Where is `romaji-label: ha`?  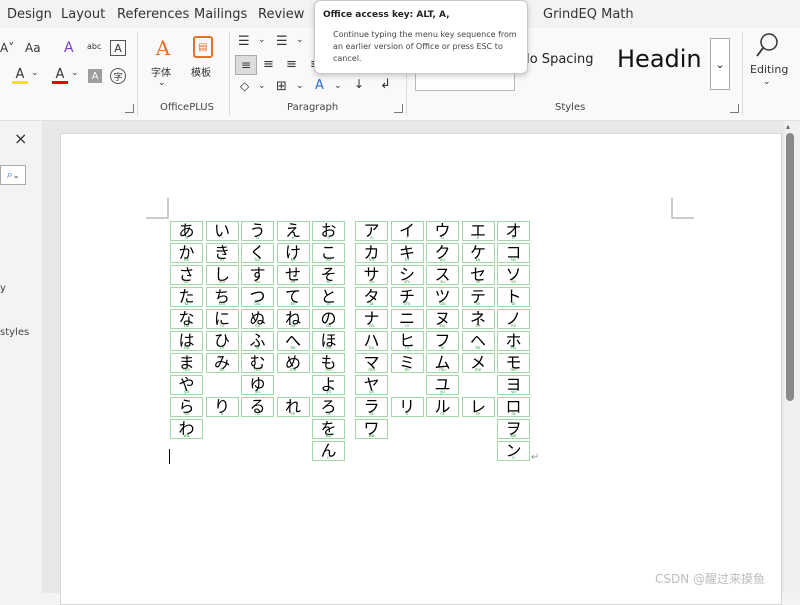
romaji-label: ha is located at coordinates (371, 347).